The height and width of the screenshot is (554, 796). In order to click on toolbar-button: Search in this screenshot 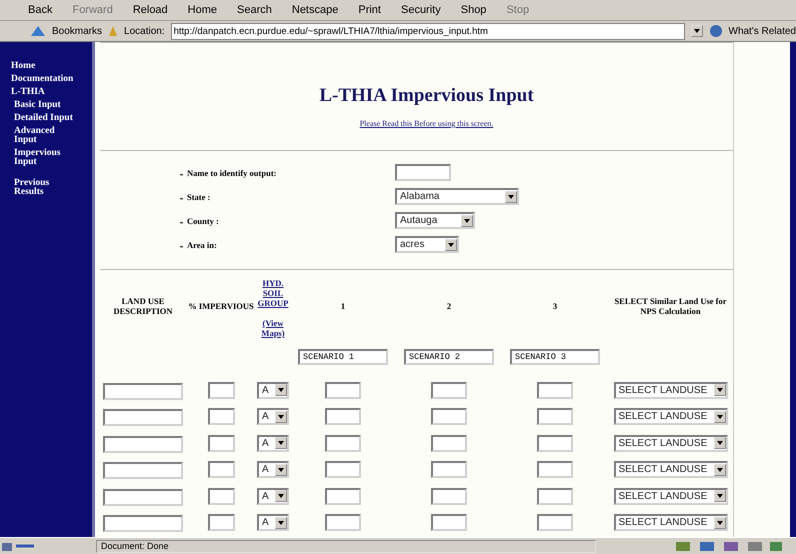, I will do `click(254, 10)`.